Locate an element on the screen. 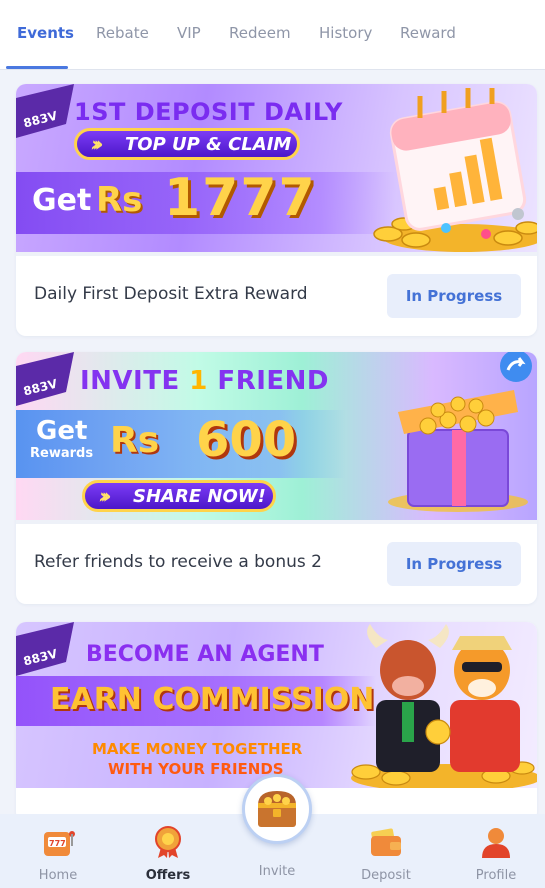 Image resolution: width=545 pixels, height=888 pixels. wallet-icon is located at coordinates (386, 842).